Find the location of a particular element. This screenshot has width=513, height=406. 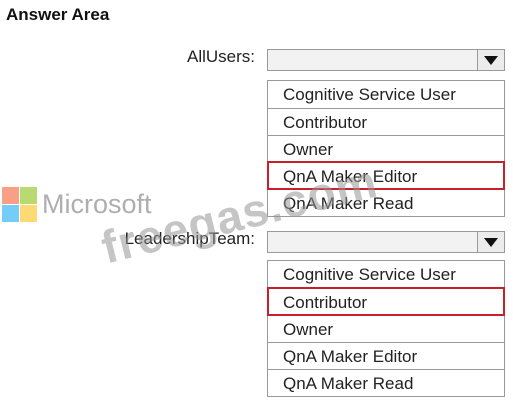

leadership-option-highlighted: Contributor is located at coordinates (386, 301).